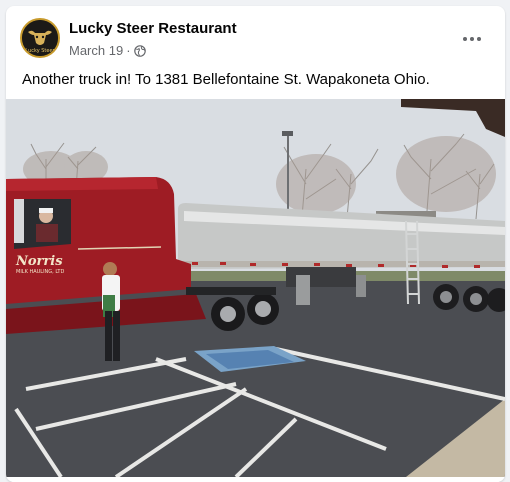 Image resolution: width=510 pixels, height=482 pixels. What do you see at coordinates (40, 272) in the screenshot?
I see `cab-lettering-tagline: MILK HAULING, LTD` at bounding box center [40, 272].